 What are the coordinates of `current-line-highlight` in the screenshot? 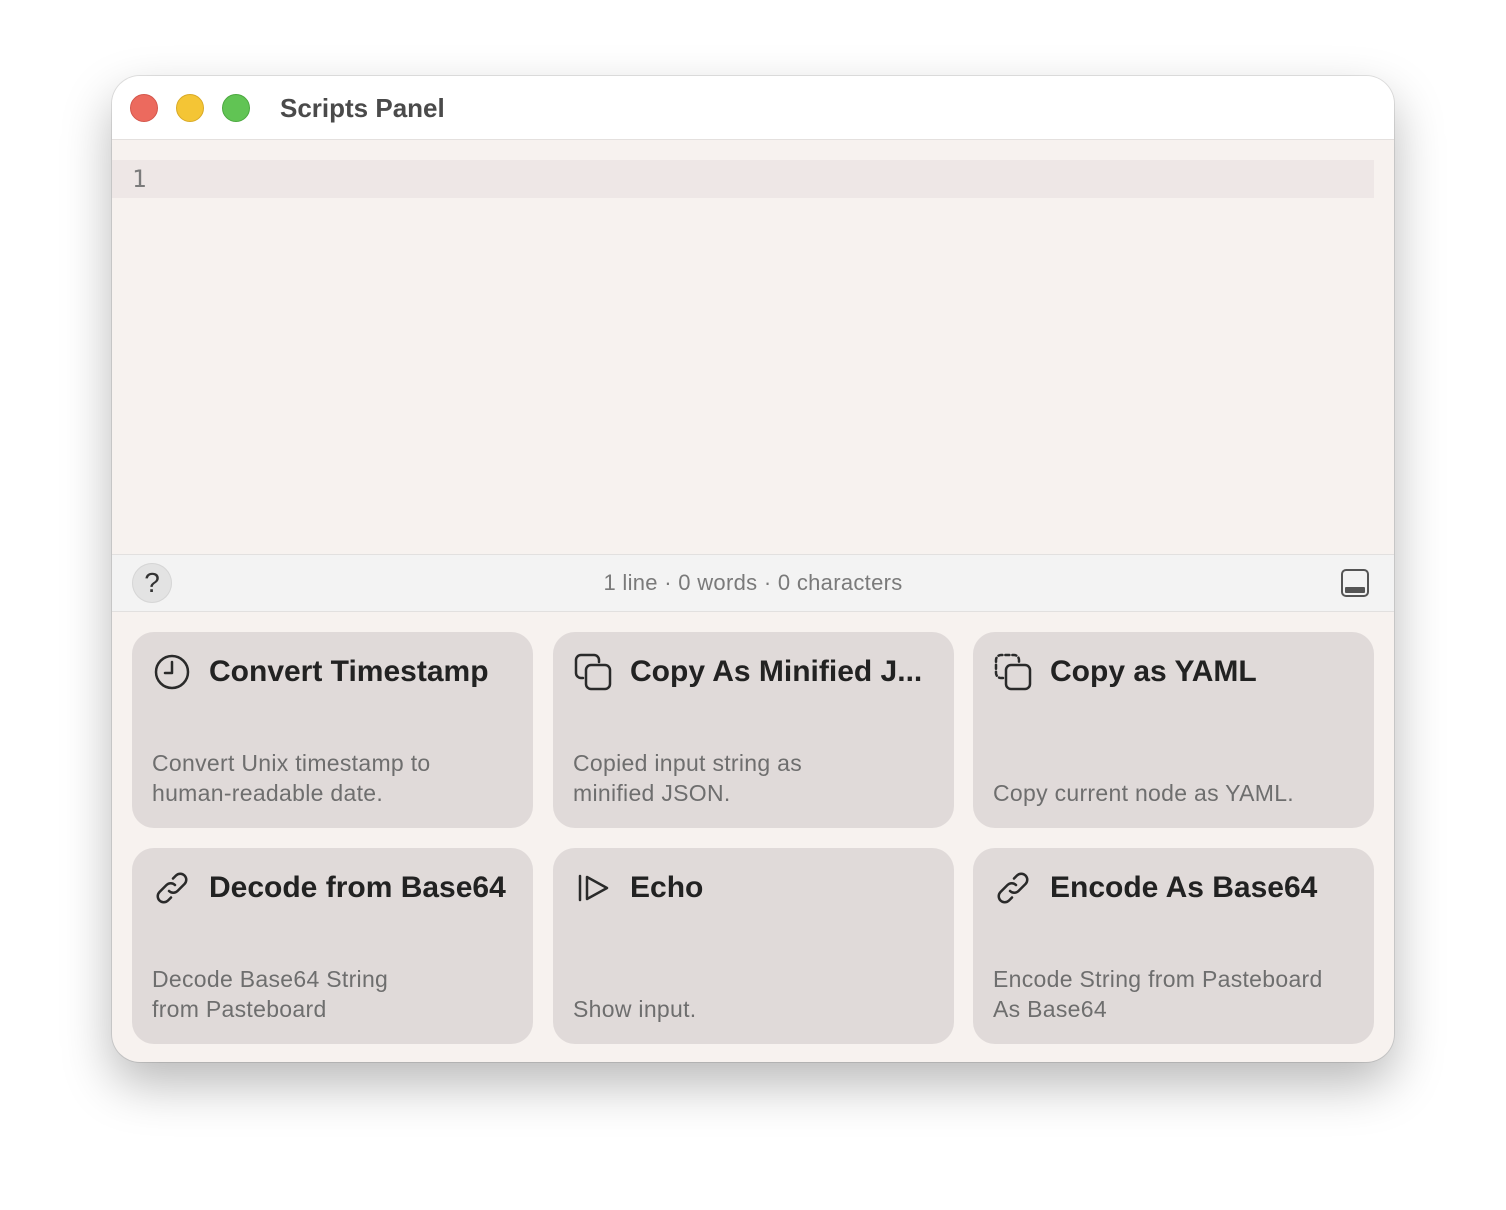 It's located at (743, 179).